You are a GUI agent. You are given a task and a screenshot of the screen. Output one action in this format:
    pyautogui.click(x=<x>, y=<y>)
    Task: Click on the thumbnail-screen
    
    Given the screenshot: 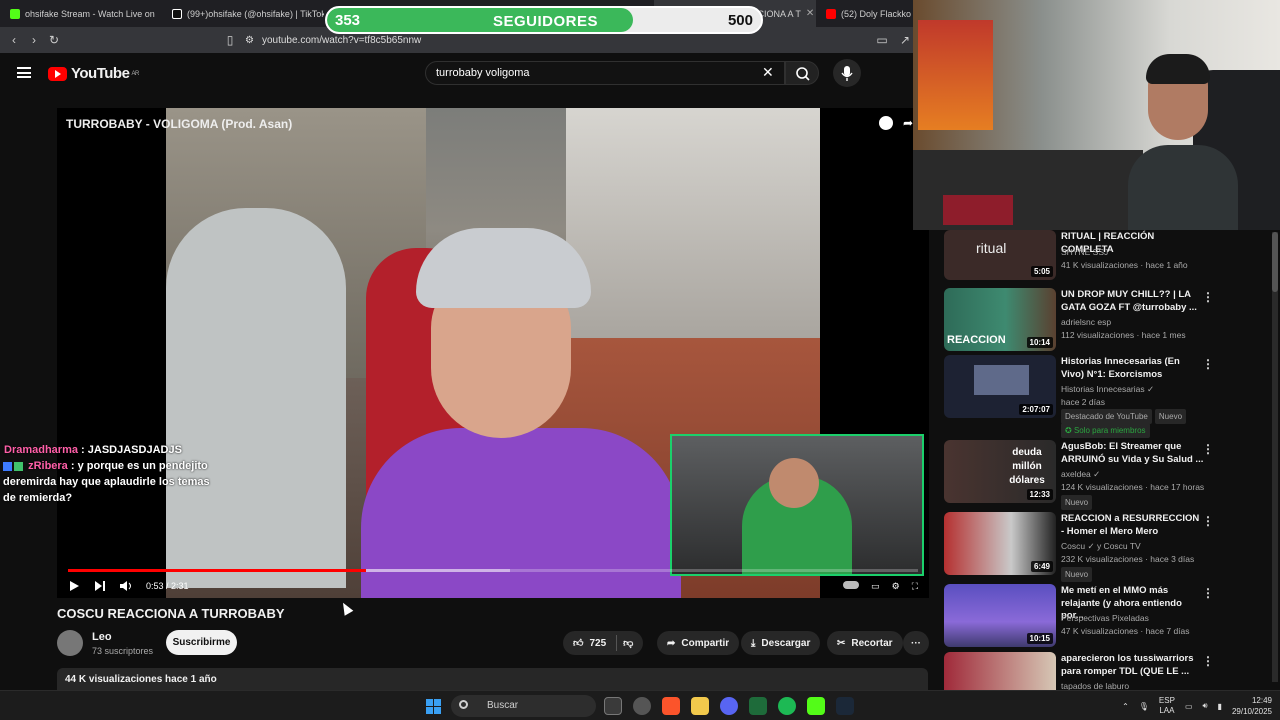 What is the action you would take?
    pyautogui.click(x=1001, y=380)
    